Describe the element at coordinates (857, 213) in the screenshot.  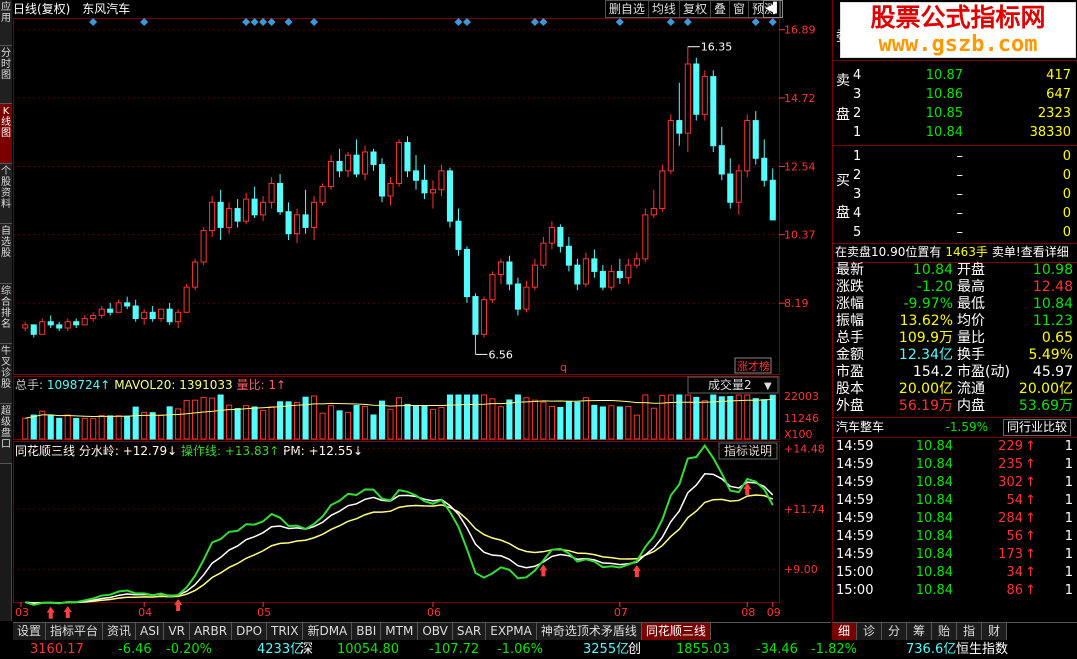
I see `buy-level: 4` at that location.